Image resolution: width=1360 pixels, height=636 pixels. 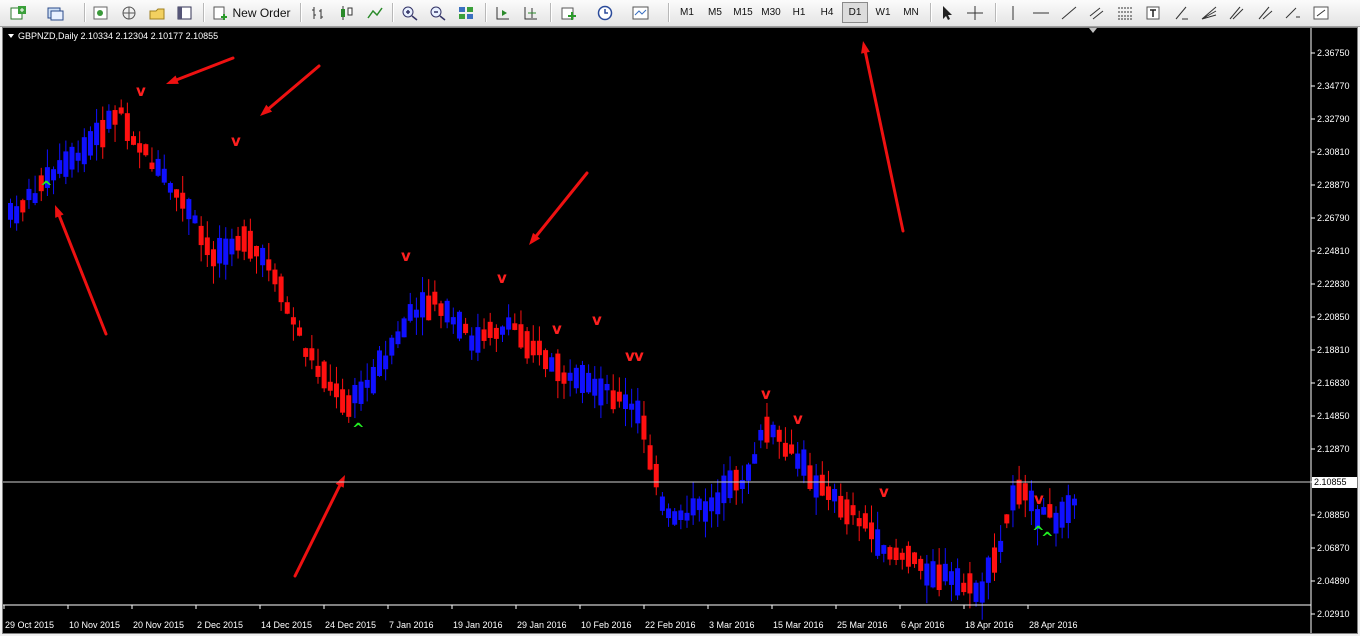 I want to click on line-chart-icon, so click(x=375, y=12).